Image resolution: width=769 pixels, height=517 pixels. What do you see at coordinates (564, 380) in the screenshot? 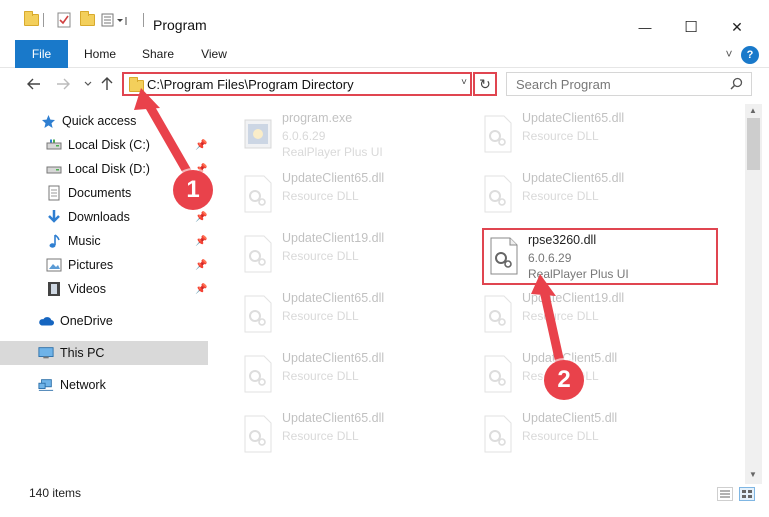
I see `step-2-callout: 2` at bounding box center [564, 380].